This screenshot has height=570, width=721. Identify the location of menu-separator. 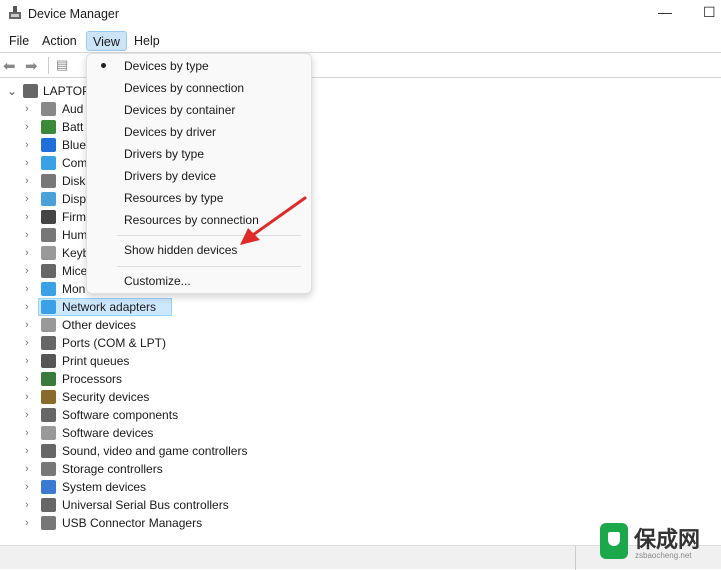
(209, 266).